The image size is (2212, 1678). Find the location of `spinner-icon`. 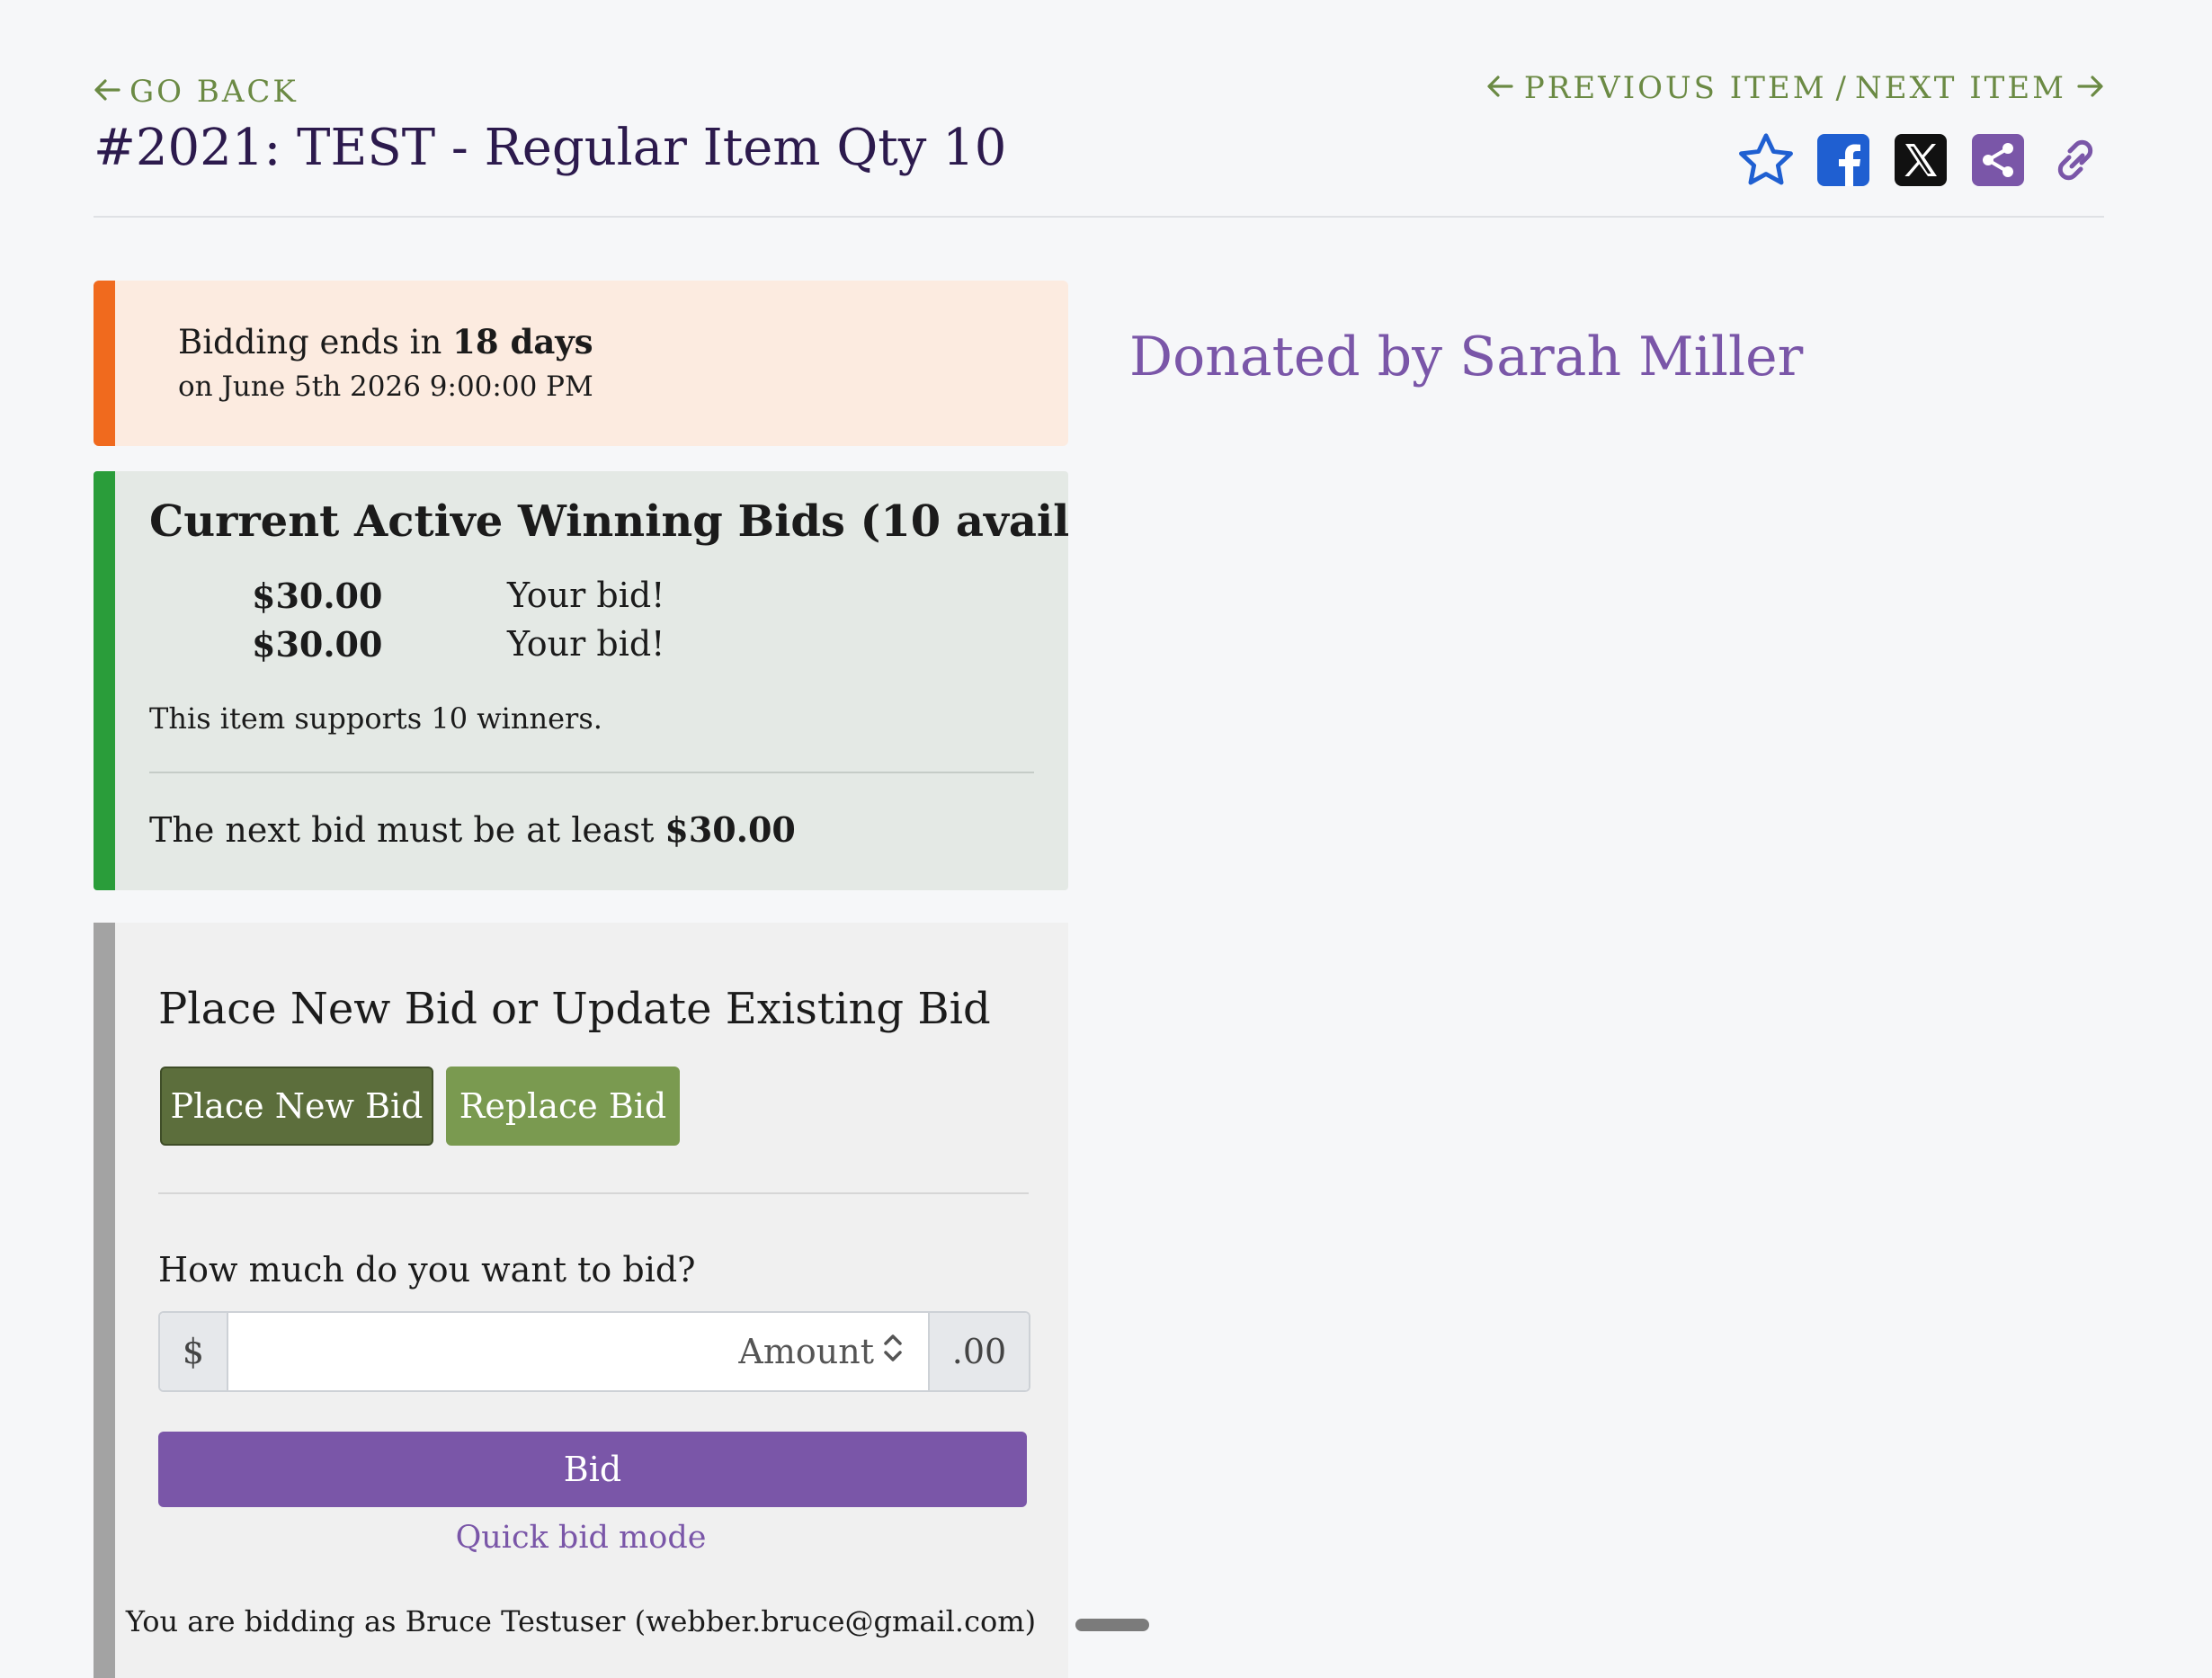

spinner-icon is located at coordinates (893, 1352).